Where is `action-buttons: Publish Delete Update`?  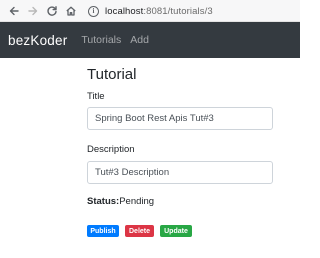 action-buttons: Publish Delete Update is located at coordinates (142, 231).